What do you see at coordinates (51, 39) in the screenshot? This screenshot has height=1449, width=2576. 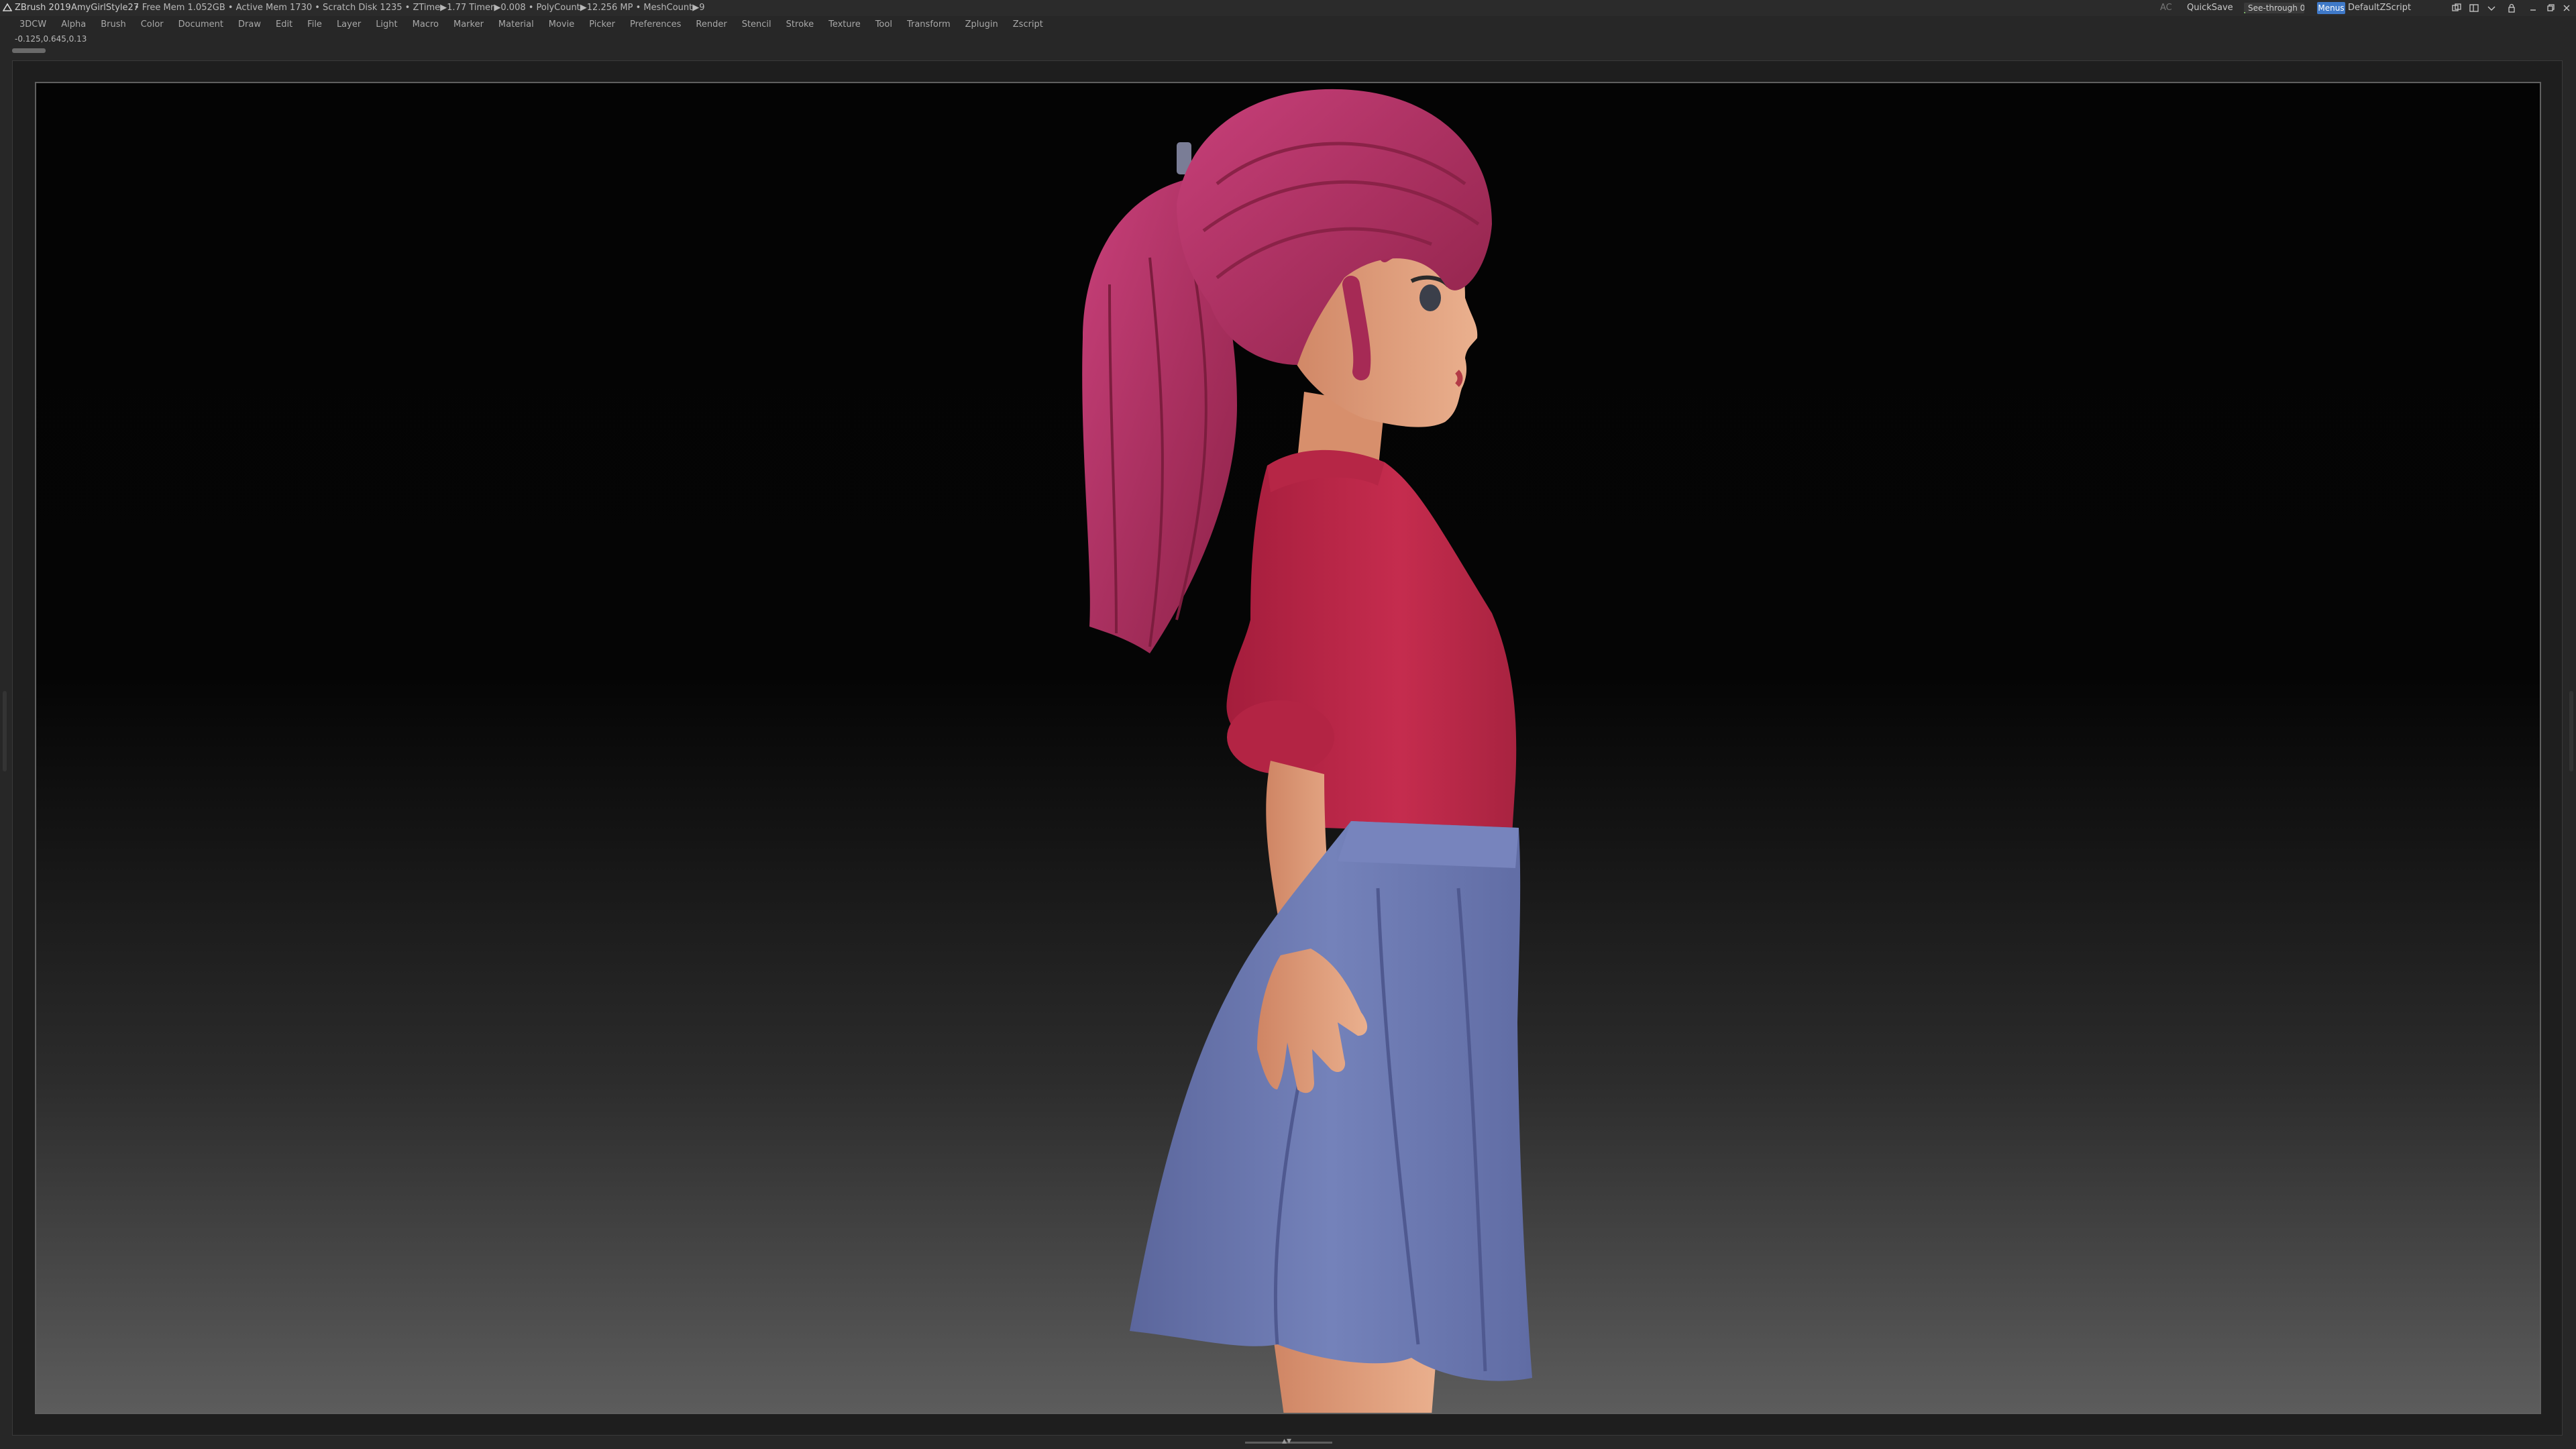 I see `cursor-coordinates: -0.125,0.645,0.13` at bounding box center [51, 39].